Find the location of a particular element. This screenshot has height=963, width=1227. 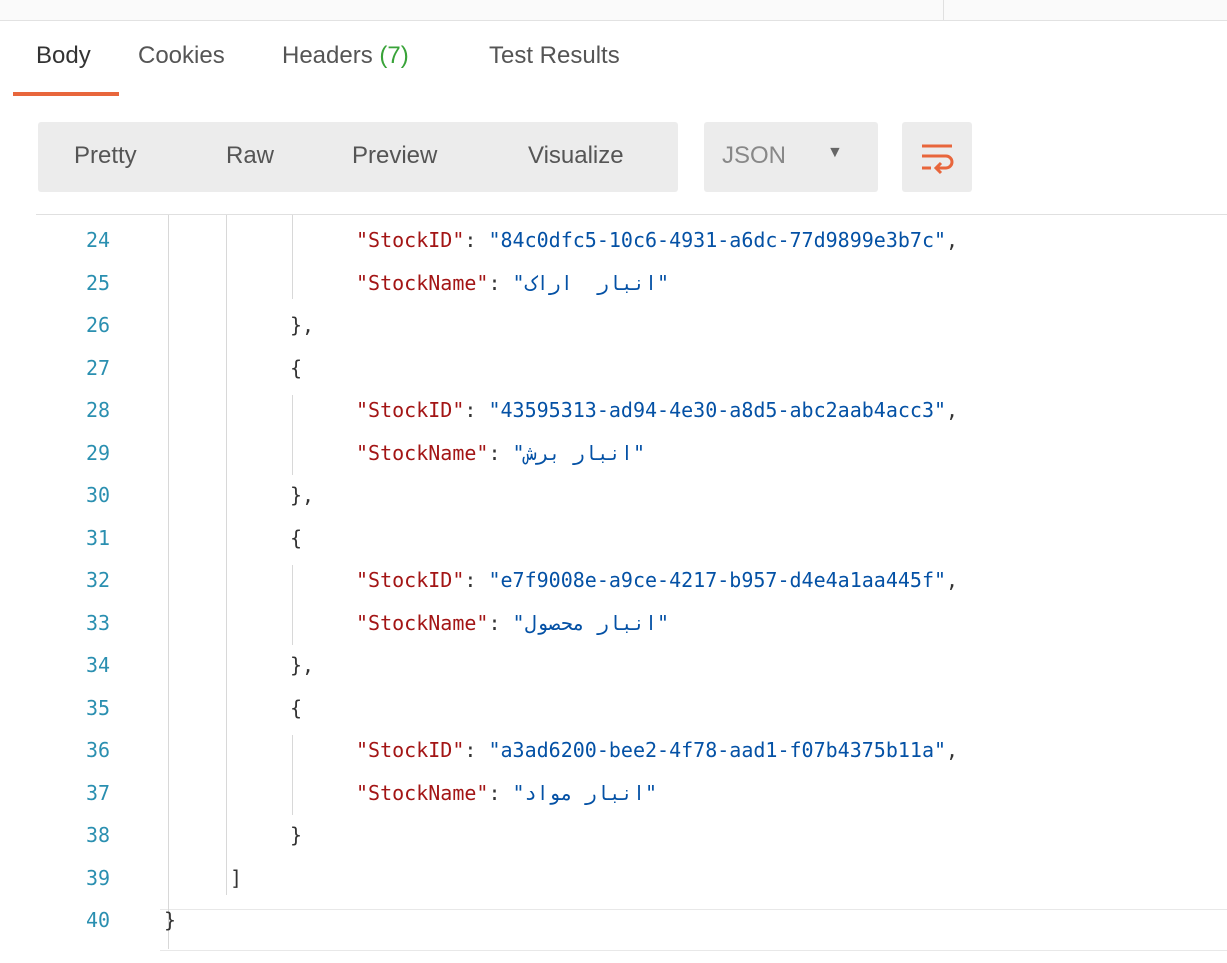

line-number: 35 is located at coordinates (98, 707).